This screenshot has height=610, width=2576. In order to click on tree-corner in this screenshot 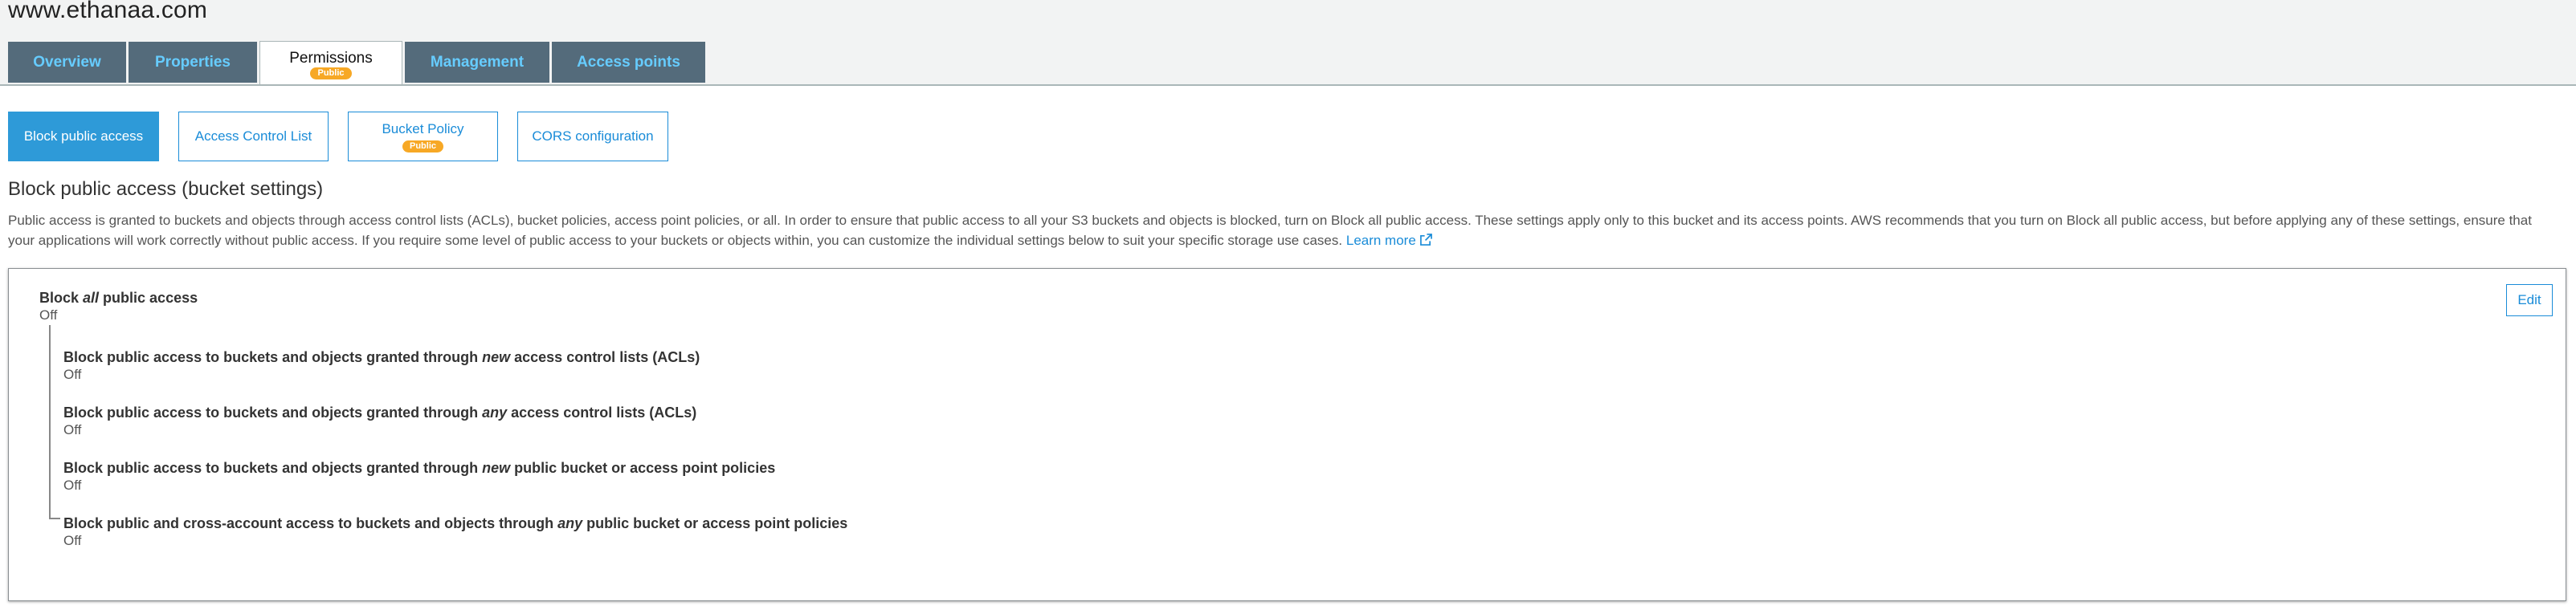, I will do `click(54, 518)`.